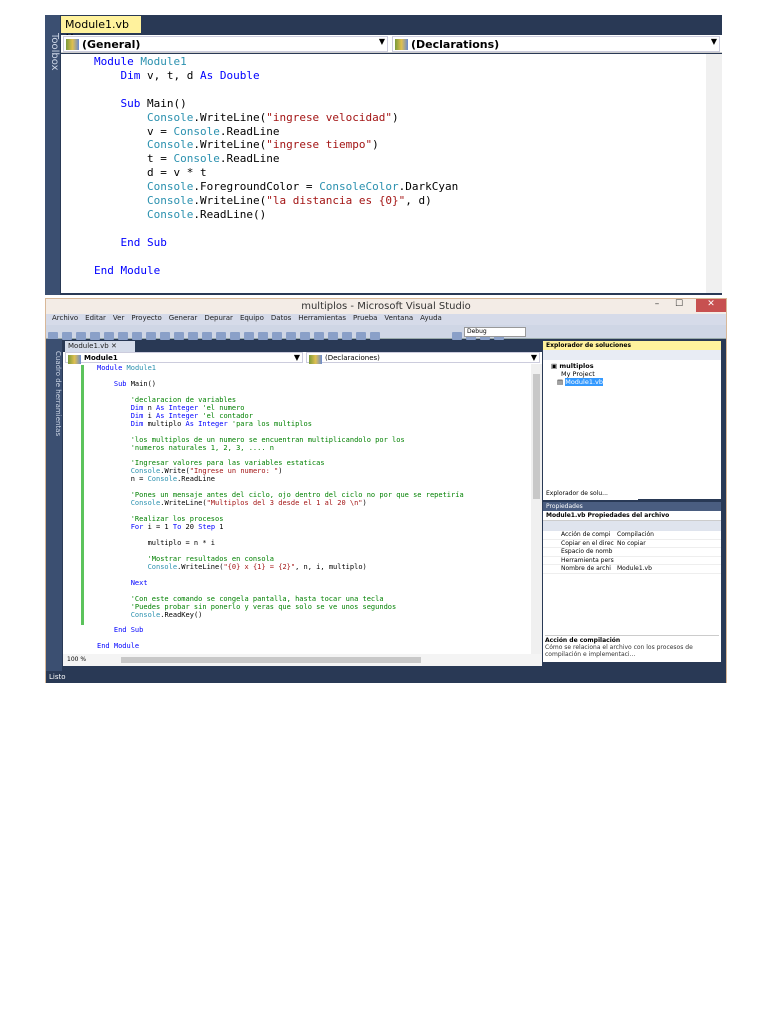 The image size is (768, 1024). Describe the element at coordinates (76, 659) in the screenshot. I see `zoom-level: 100 %` at that location.